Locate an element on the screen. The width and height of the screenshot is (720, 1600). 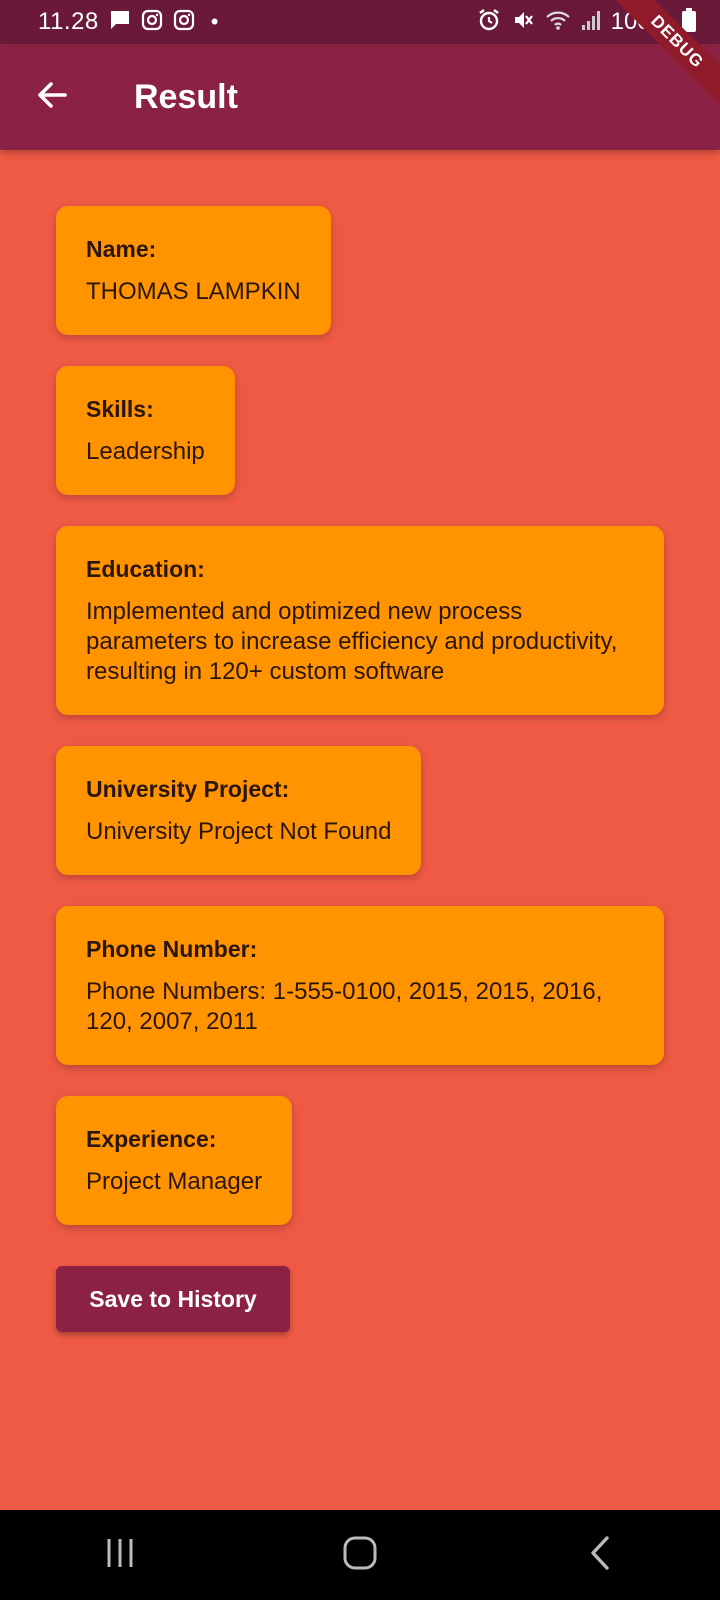
status-left: 11.28 • is located at coordinates (128, 22).